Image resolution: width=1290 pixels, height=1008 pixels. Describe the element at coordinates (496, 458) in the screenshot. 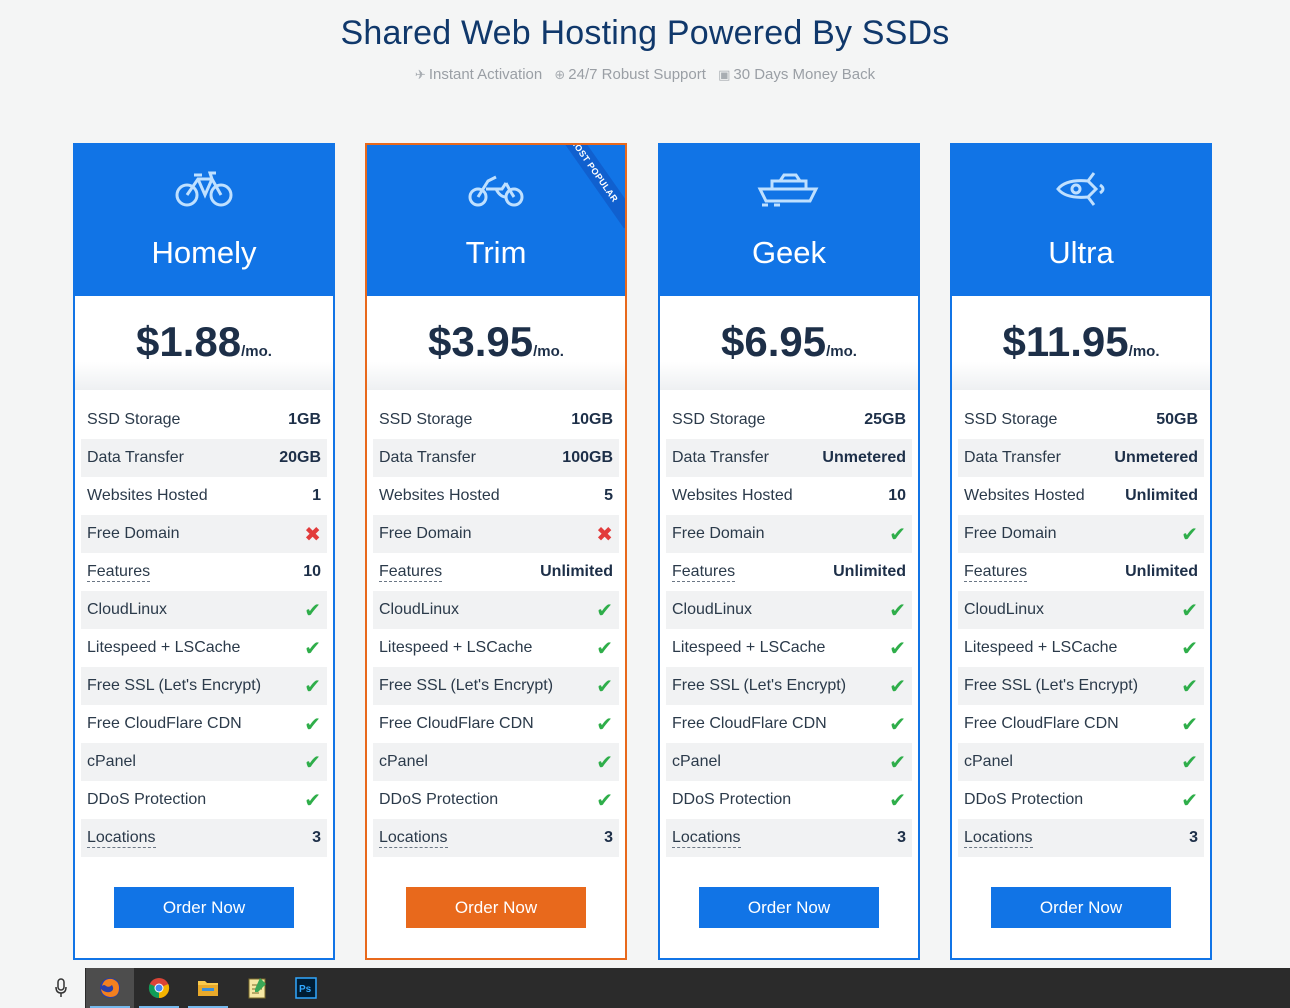

I see `feature-row: Data Transfer 100GB` at that location.